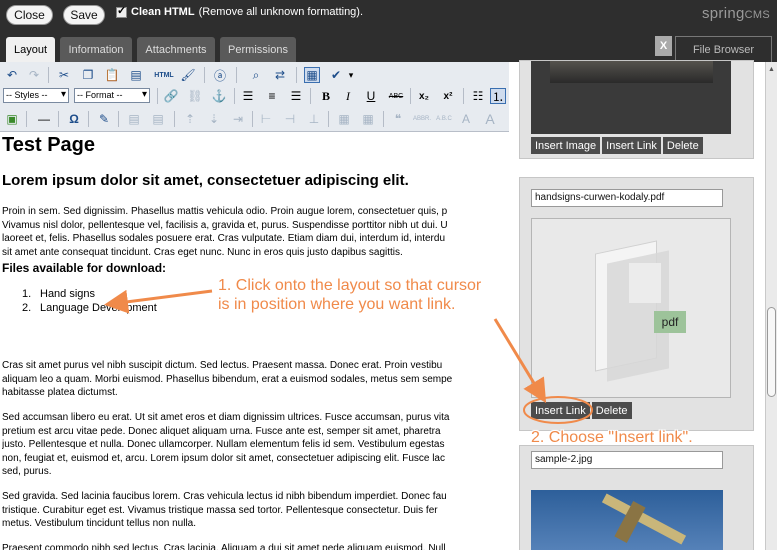 The image size is (777, 550). I want to click on insert-text-icon: A, so click(490, 119).